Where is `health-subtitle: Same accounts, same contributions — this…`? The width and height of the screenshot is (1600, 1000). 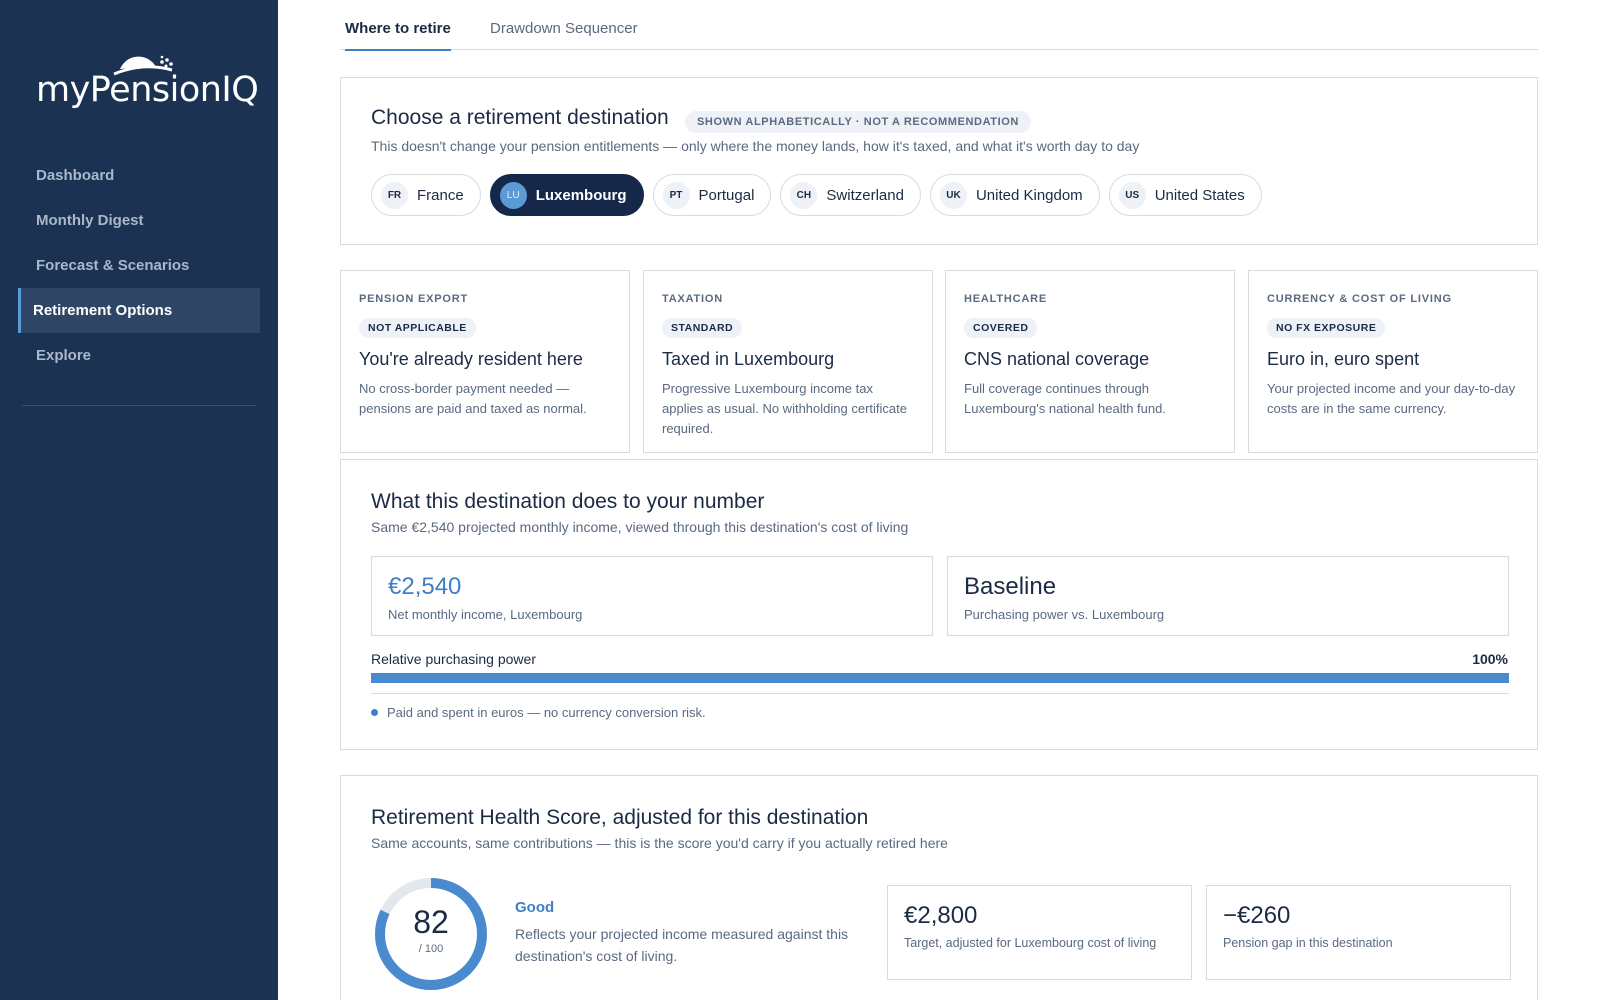
health-subtitle: Same accounts, same contributions — this… is located at coordinates (659, 843).